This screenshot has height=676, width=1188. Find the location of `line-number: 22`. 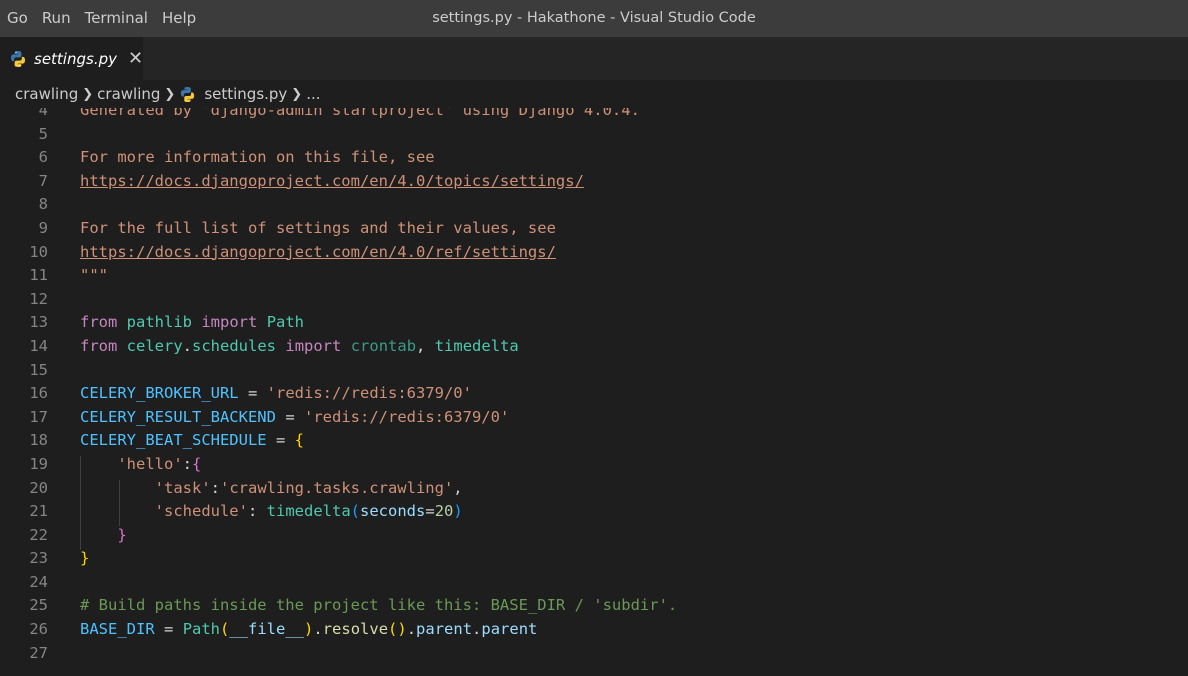

line-number: 22 is located at coordinates (38, 534).